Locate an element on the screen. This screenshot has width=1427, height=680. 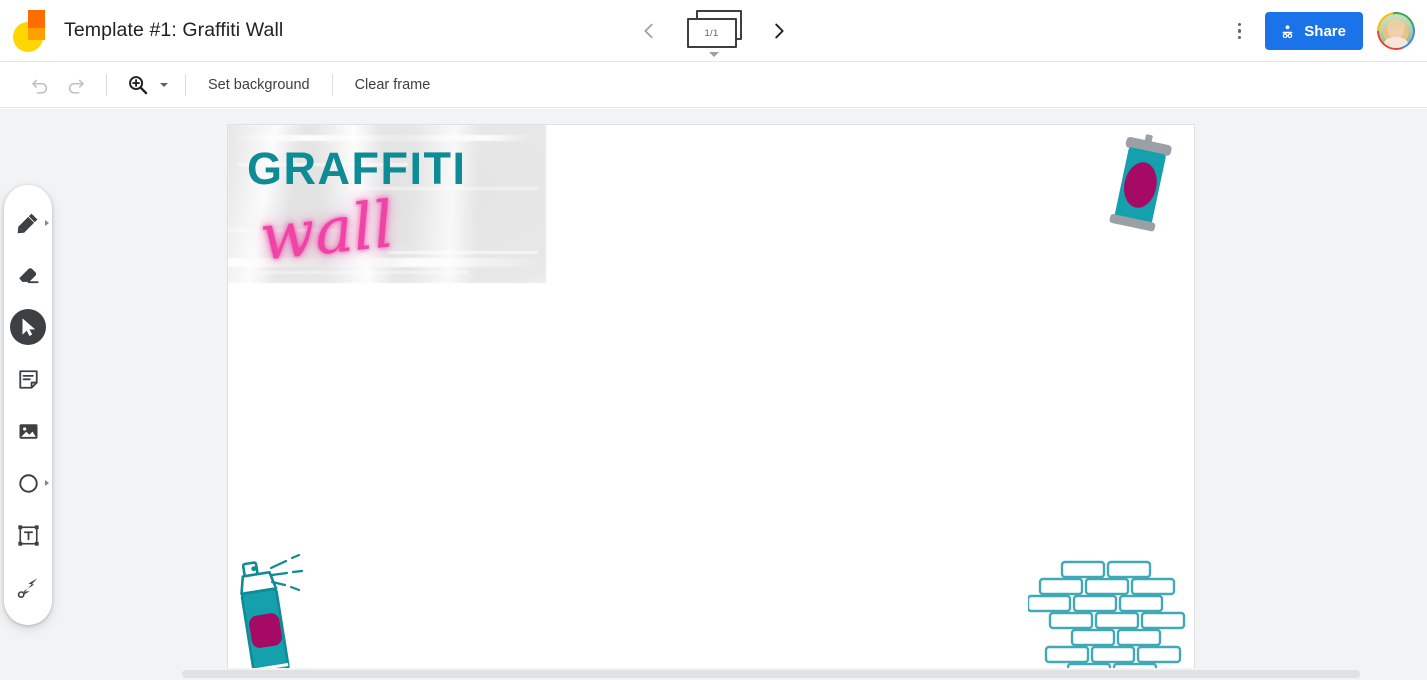
horizontal-scrollbar-track is located at coordinates (713, 674).